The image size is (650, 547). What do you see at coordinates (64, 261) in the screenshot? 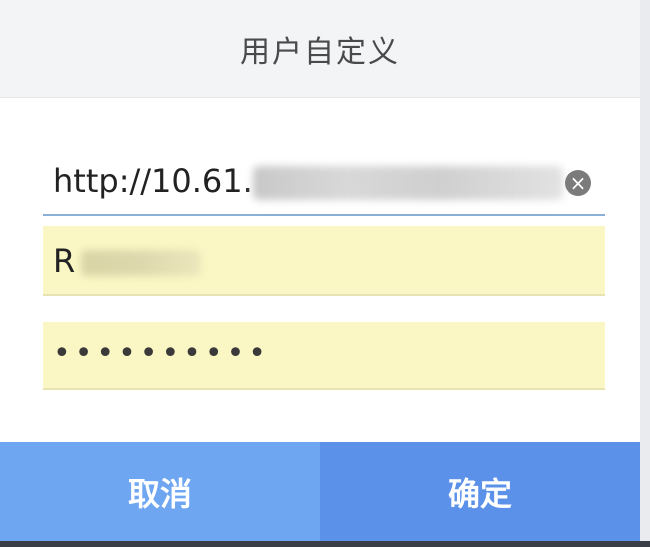
I see `username-value: R` at bounding box center [64, 261].